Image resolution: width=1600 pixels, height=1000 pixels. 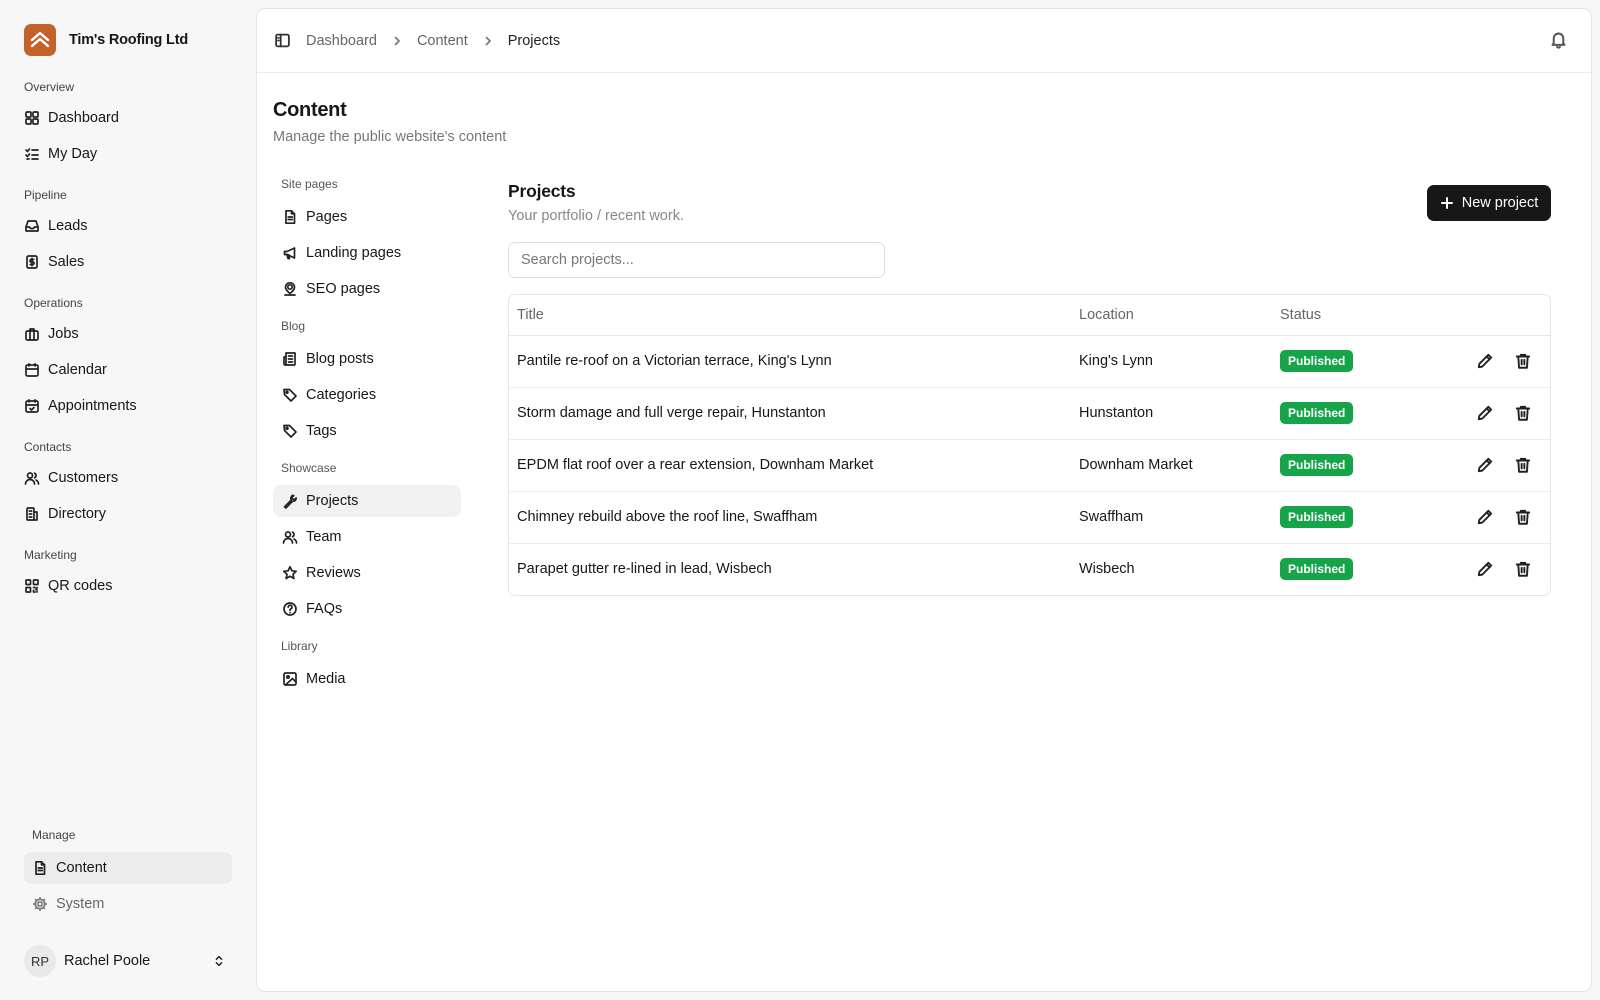 What do you see at coordinates (290, 288) in the screenshot?
I see `map-pin-user-icon` at bounding box center [290, 288].